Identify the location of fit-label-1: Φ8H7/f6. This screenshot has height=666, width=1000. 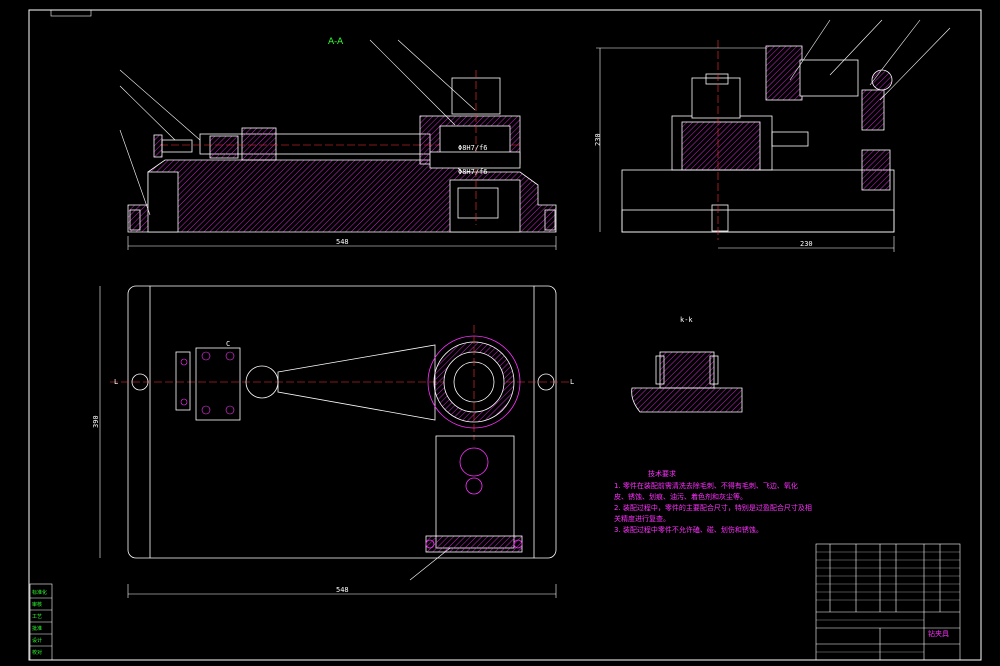
(473, 148).